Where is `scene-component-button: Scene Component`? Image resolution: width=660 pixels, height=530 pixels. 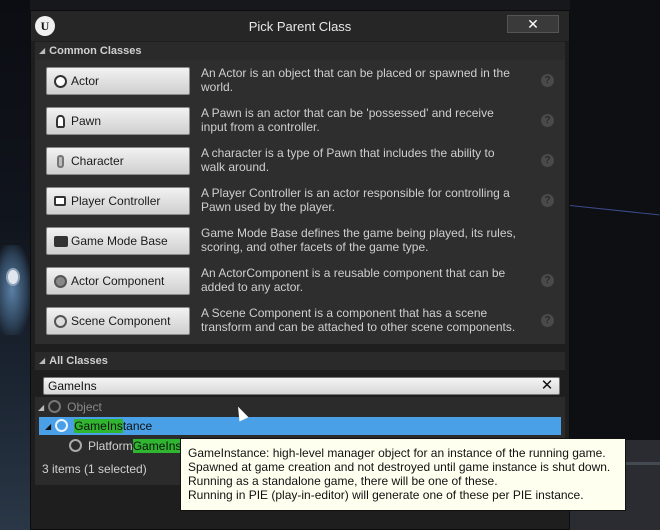
scene-component-button: Scene Component is located at coordinates (118, 321).